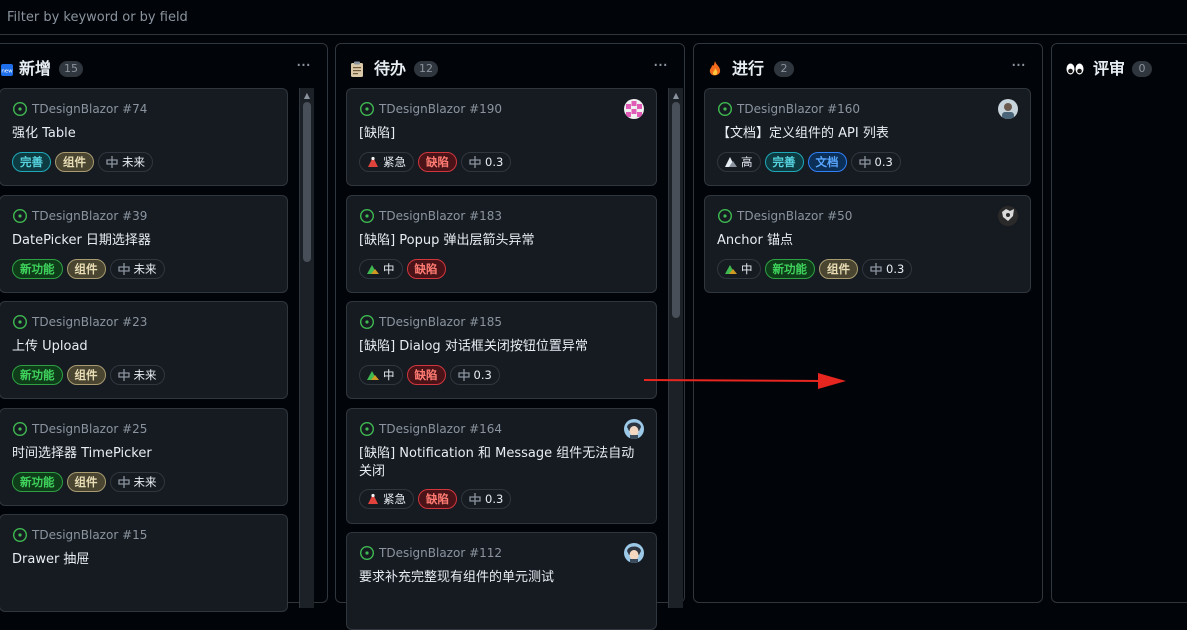 Image resolution: width=1187 pixels, height=630 pixels. What do you see at coordinates (498, 463) in the screenshot?
I see `card-title: [缺陷] Notification 和 Message 组件无法自动关闭` at bounding box center [498, 463].